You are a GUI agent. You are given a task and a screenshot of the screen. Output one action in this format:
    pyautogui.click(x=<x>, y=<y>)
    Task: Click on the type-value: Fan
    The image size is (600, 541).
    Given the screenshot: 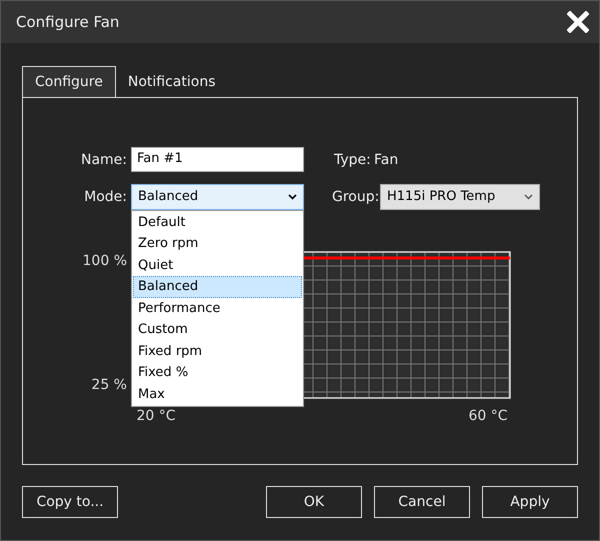 What is the action you would take?
    pyautogui.click(x=386, y=160)
    